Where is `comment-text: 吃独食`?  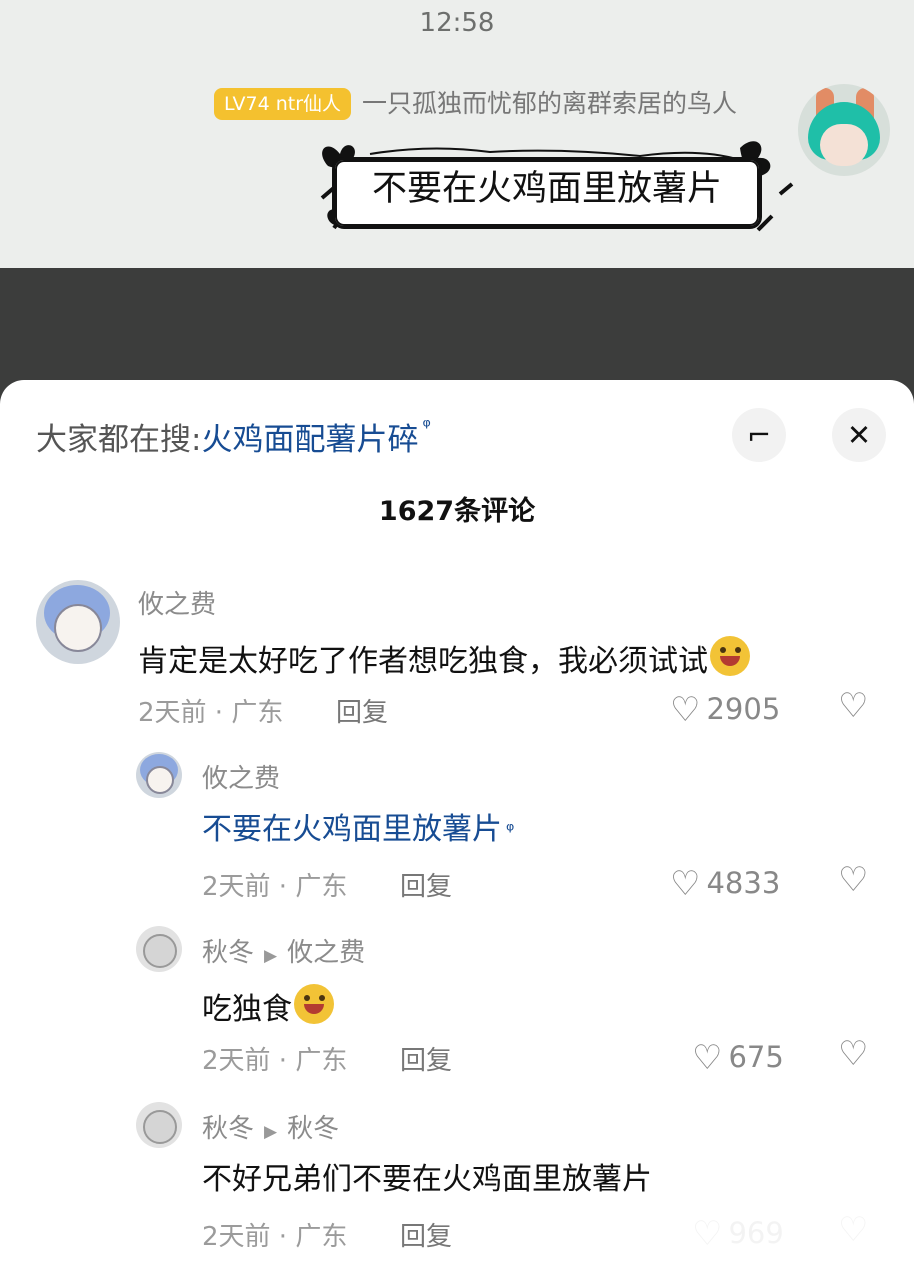 comment-text: 吃独食 is located at coordinates (268, 1007).